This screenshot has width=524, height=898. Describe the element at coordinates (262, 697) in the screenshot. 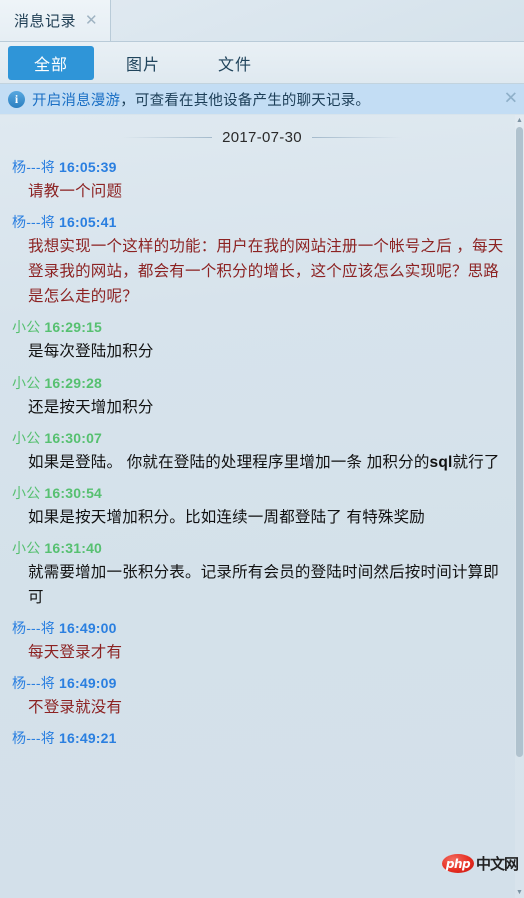

I see `message-item: 杨---将 16:49:09 不登录就没有` at that location.